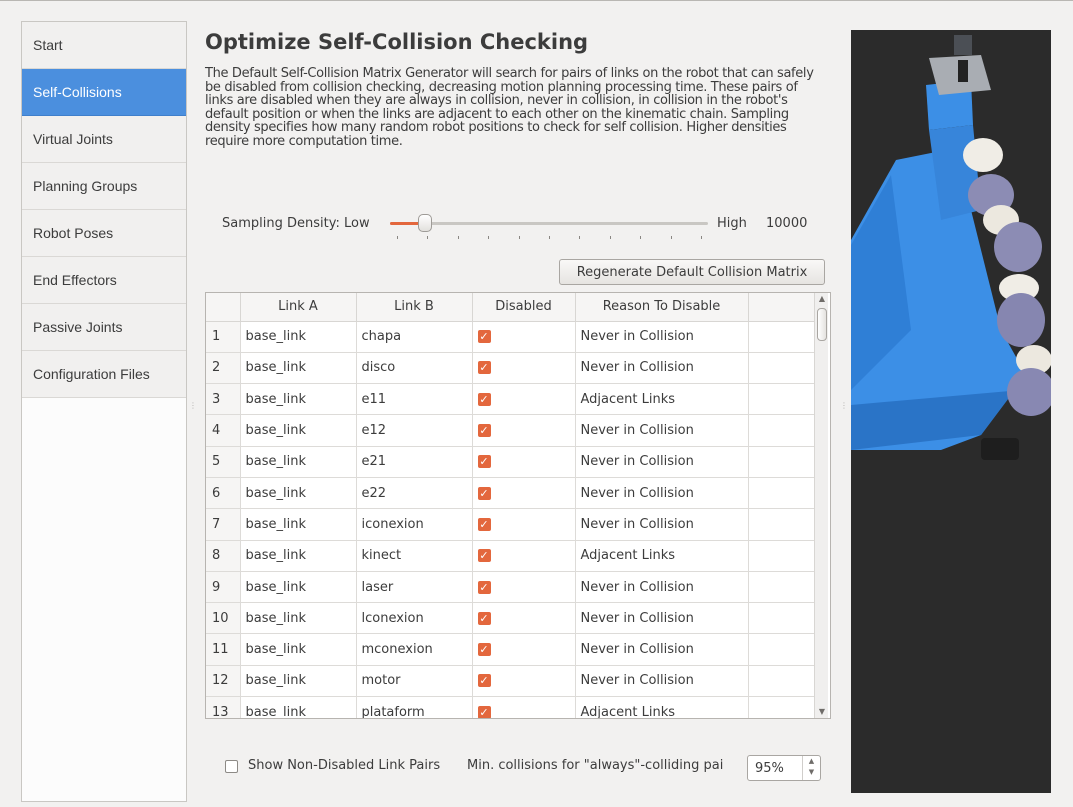 The width and height of the screenshot is (1073, 807). Describe the element at coordinates (822, 299) in the screenshot. I see `scroll-up-icon: ▲` at that location.